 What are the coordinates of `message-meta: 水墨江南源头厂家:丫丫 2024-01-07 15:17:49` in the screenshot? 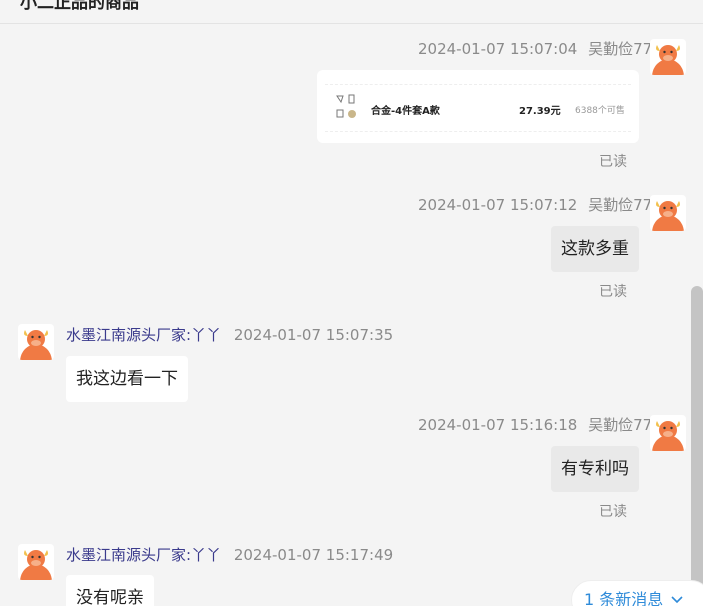 It's located at (229, 554).